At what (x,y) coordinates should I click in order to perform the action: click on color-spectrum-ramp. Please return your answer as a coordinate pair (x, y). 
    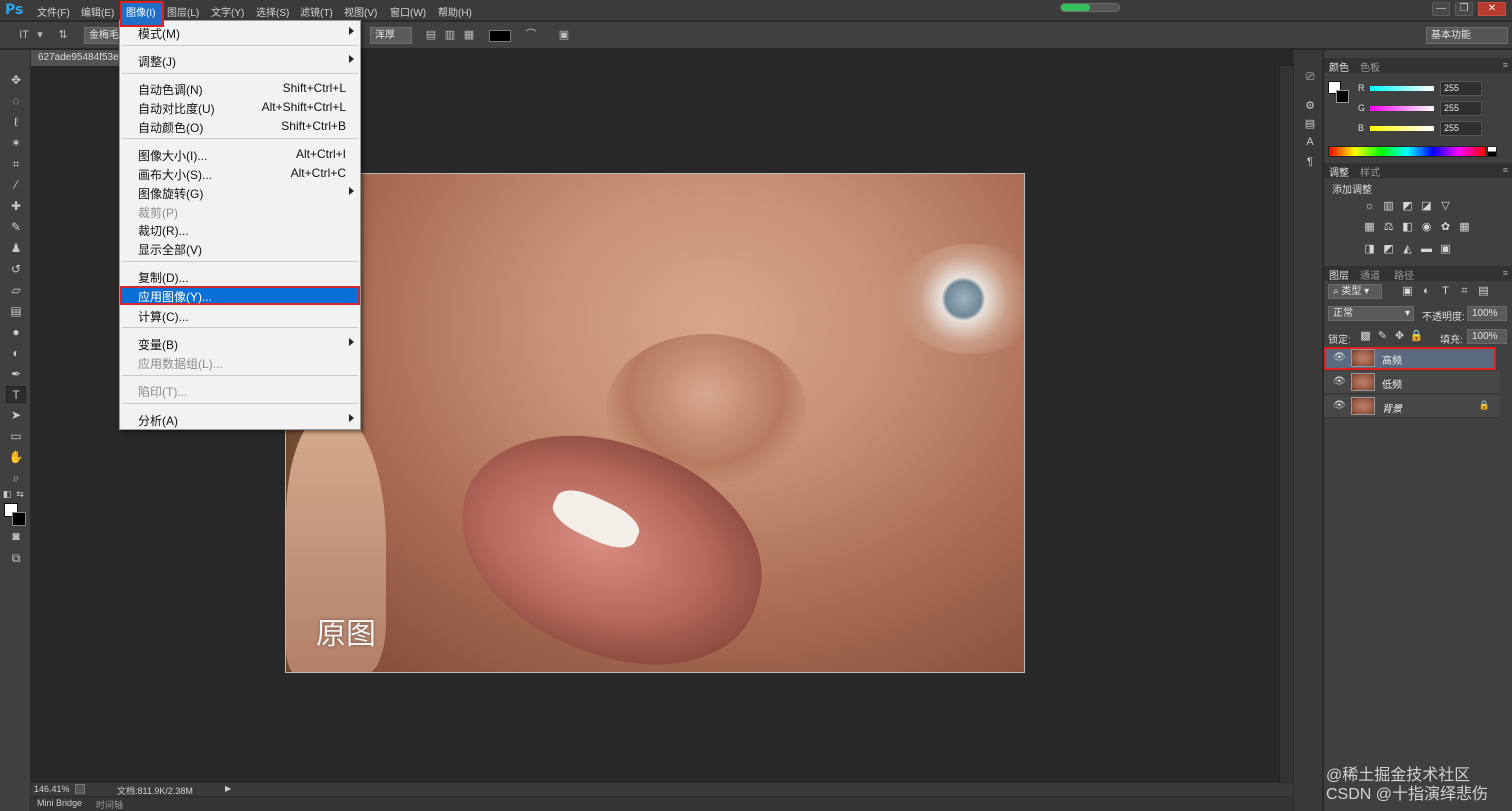
    Looking at the image, I should click on (1407, 151).